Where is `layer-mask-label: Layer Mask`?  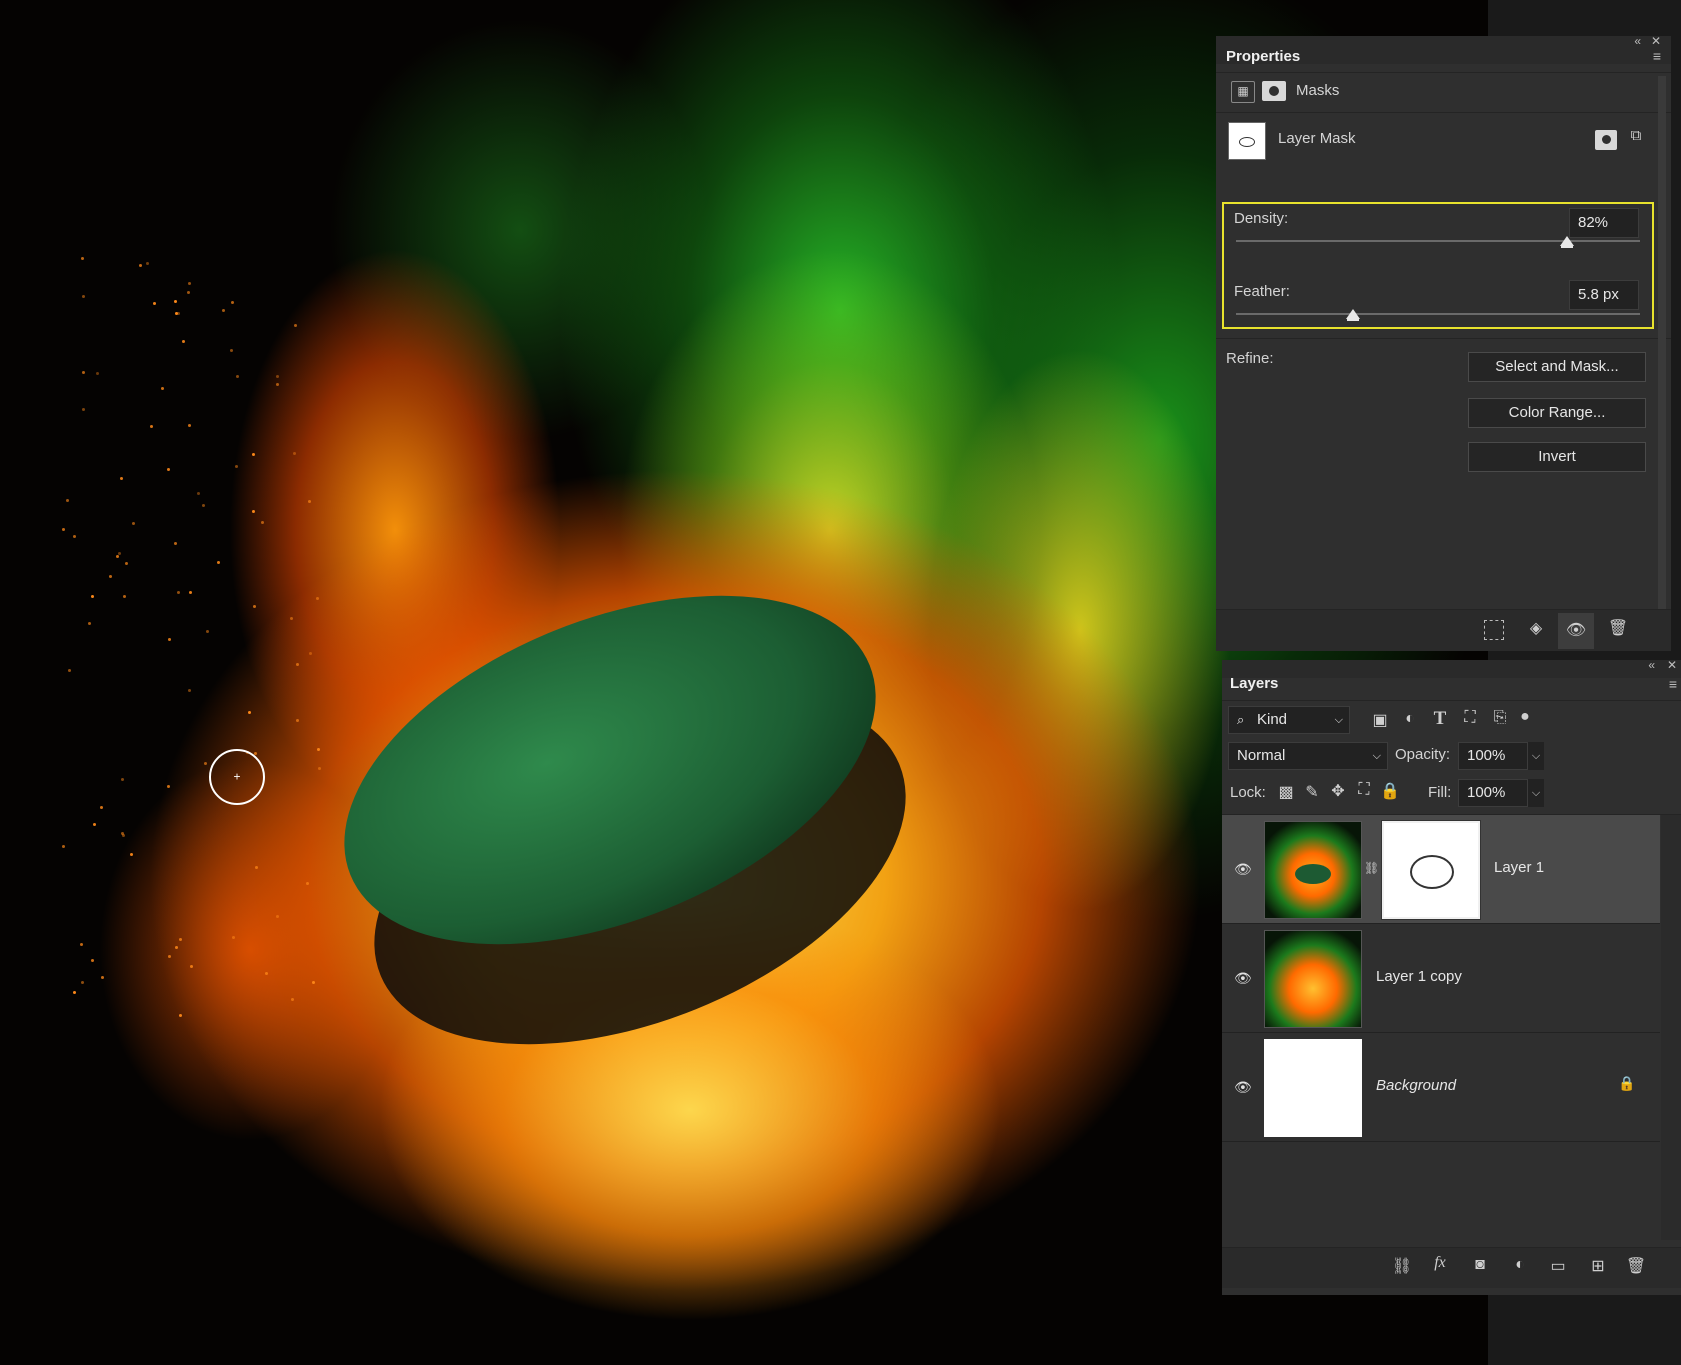 layer-mask-label: Layer Mask is located at coordinates (1317, 138).